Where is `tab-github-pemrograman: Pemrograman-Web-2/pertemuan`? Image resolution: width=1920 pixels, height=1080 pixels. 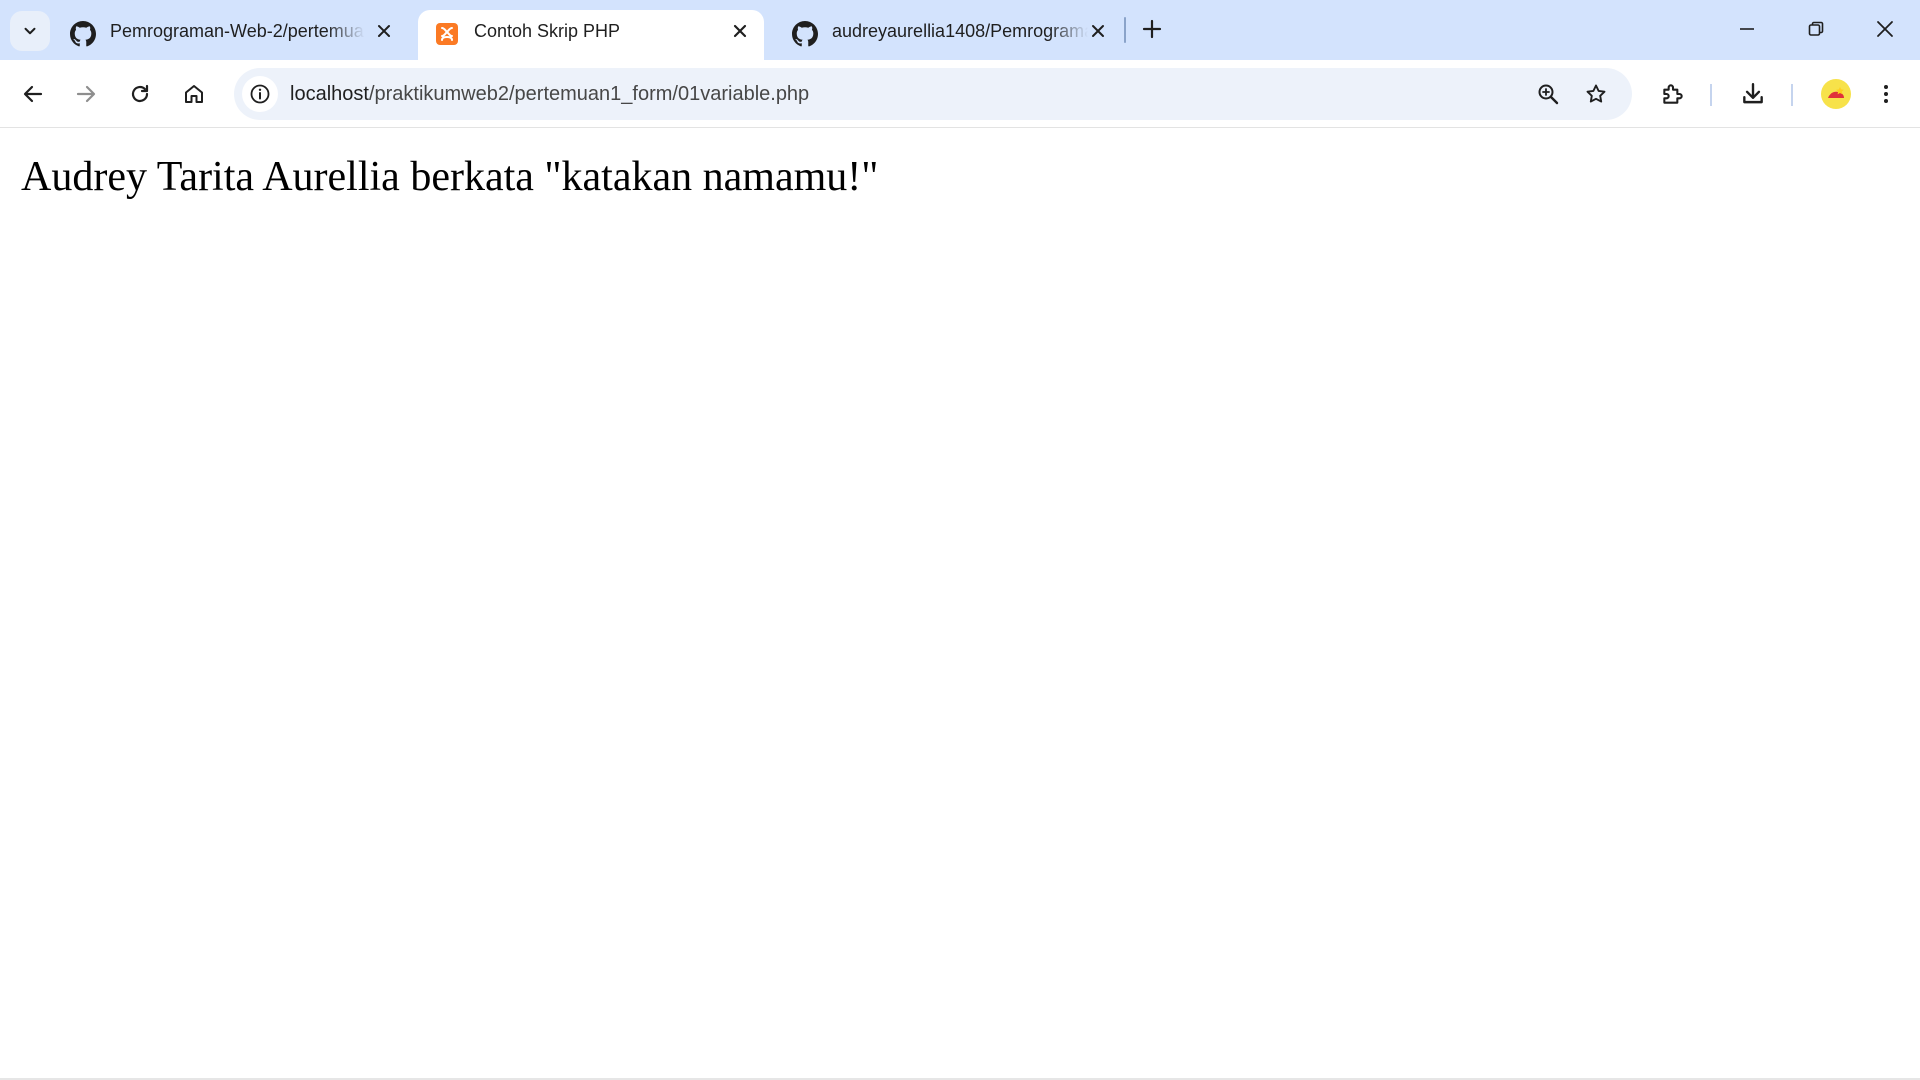 tab-github-pemrograman: Pemrograman-Web-2/pertemuan is located at coordinates (230, 35).